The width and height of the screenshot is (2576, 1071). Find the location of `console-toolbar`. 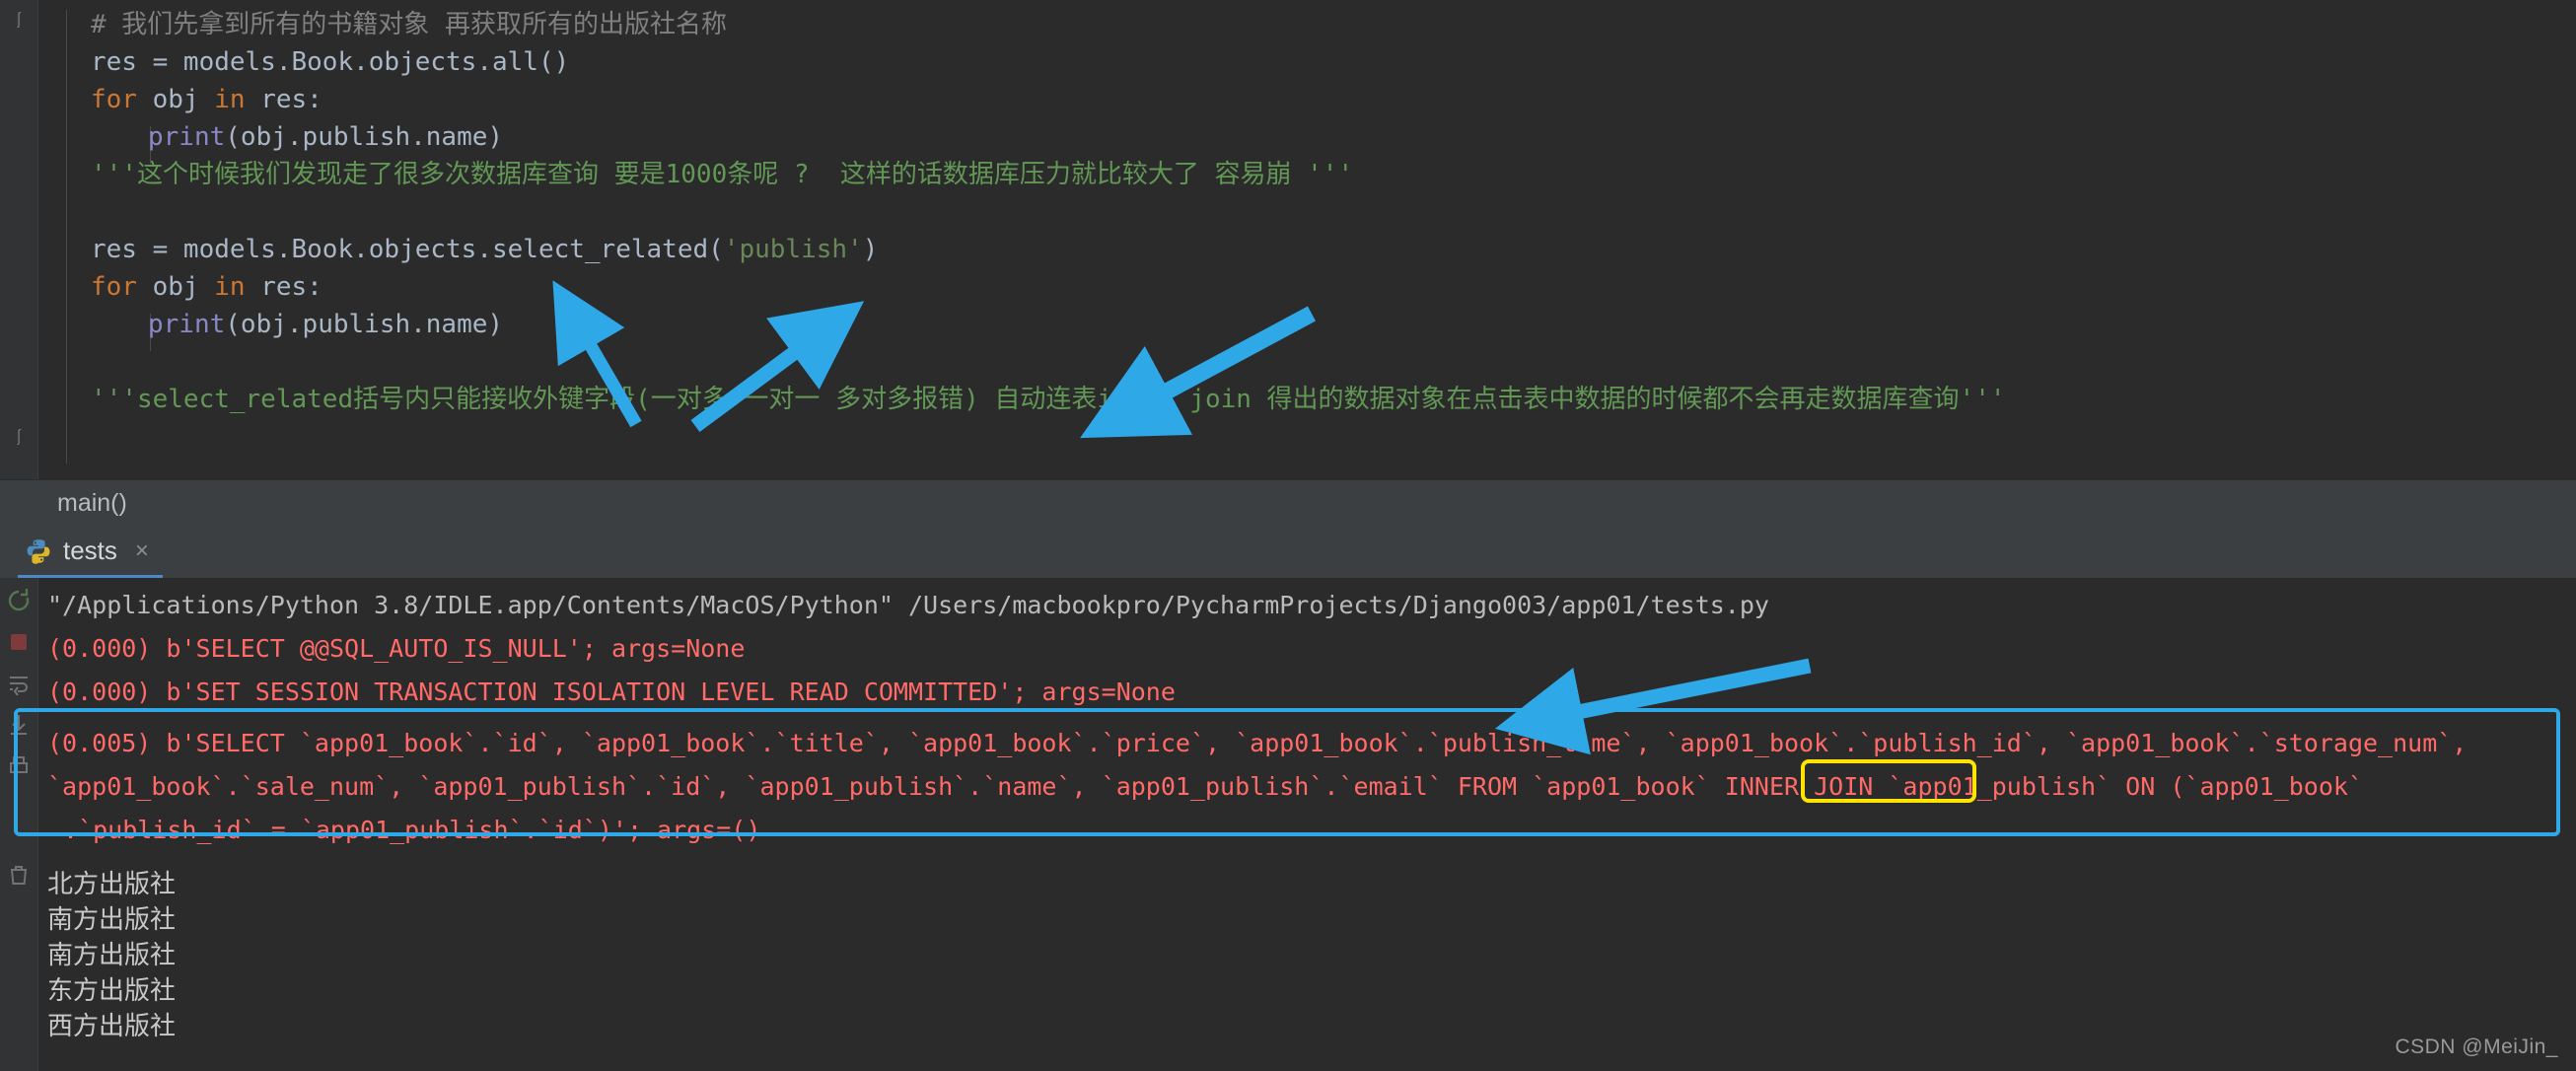

console-toolbar is located at coordinates (19, 824).